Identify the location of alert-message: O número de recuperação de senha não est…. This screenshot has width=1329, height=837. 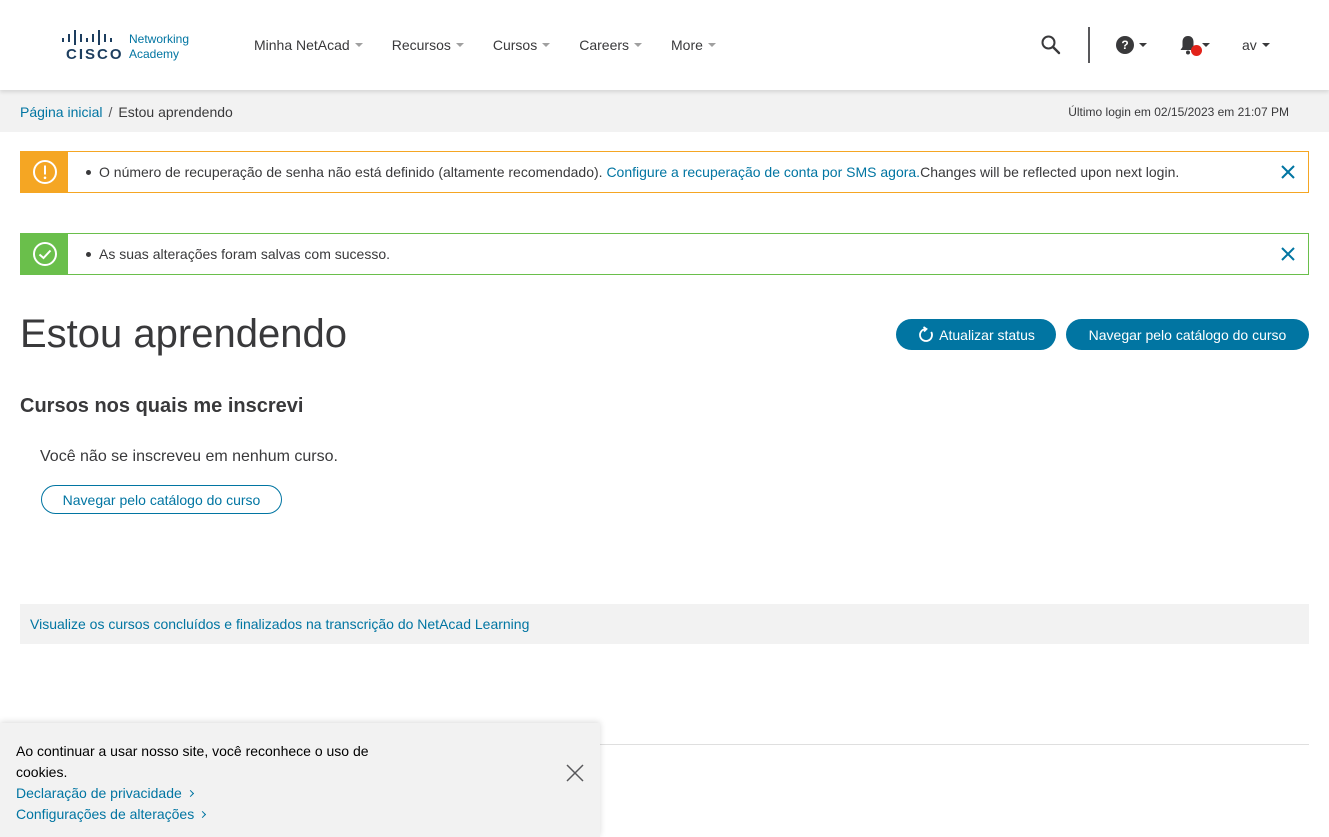
(632, 172).